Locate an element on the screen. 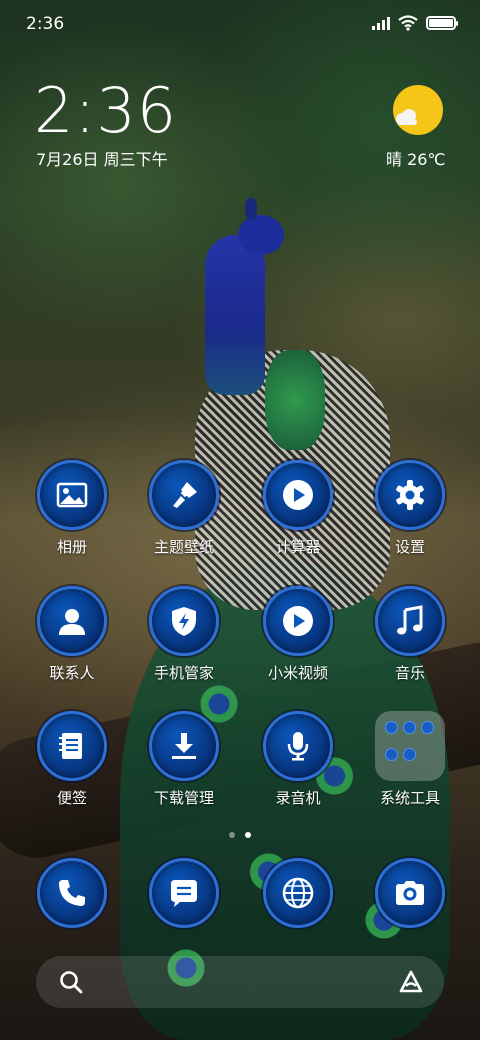 The image size is (480, 1040). notepad-icon is located at coordinates (72, 746).